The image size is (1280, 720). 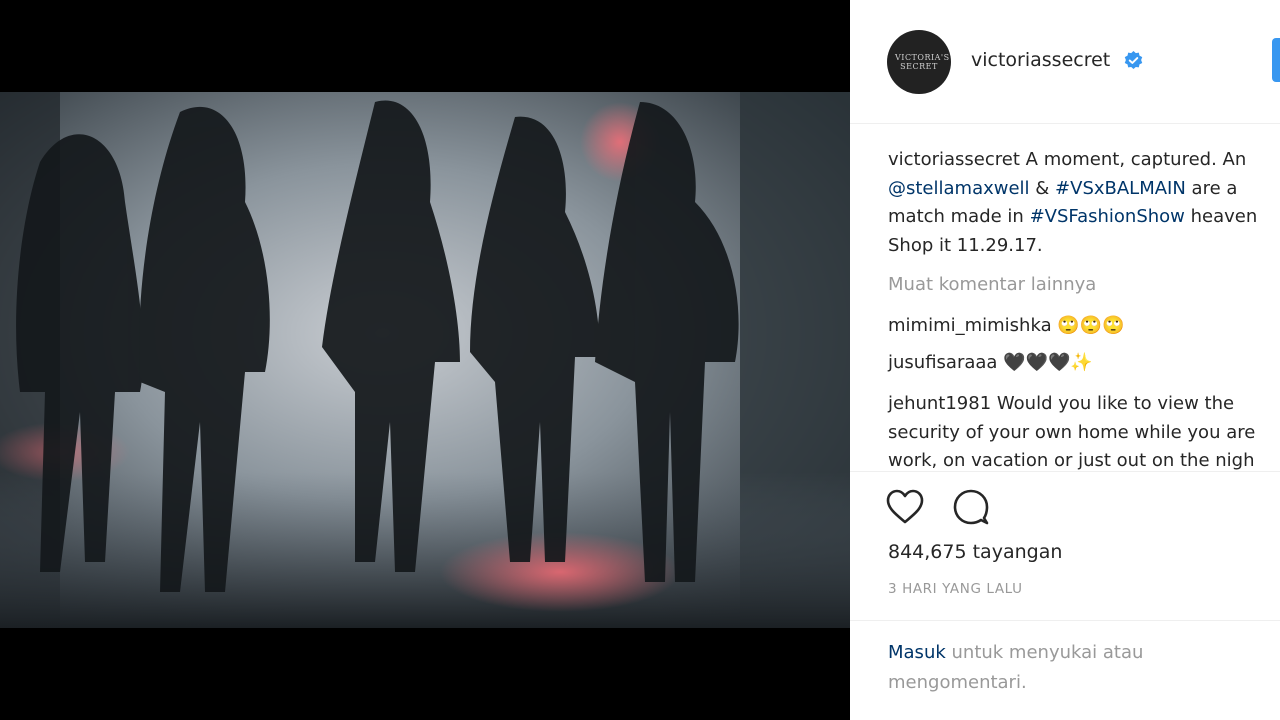 I want to click on verified-badge-icon, so click(x=1133, y=60).